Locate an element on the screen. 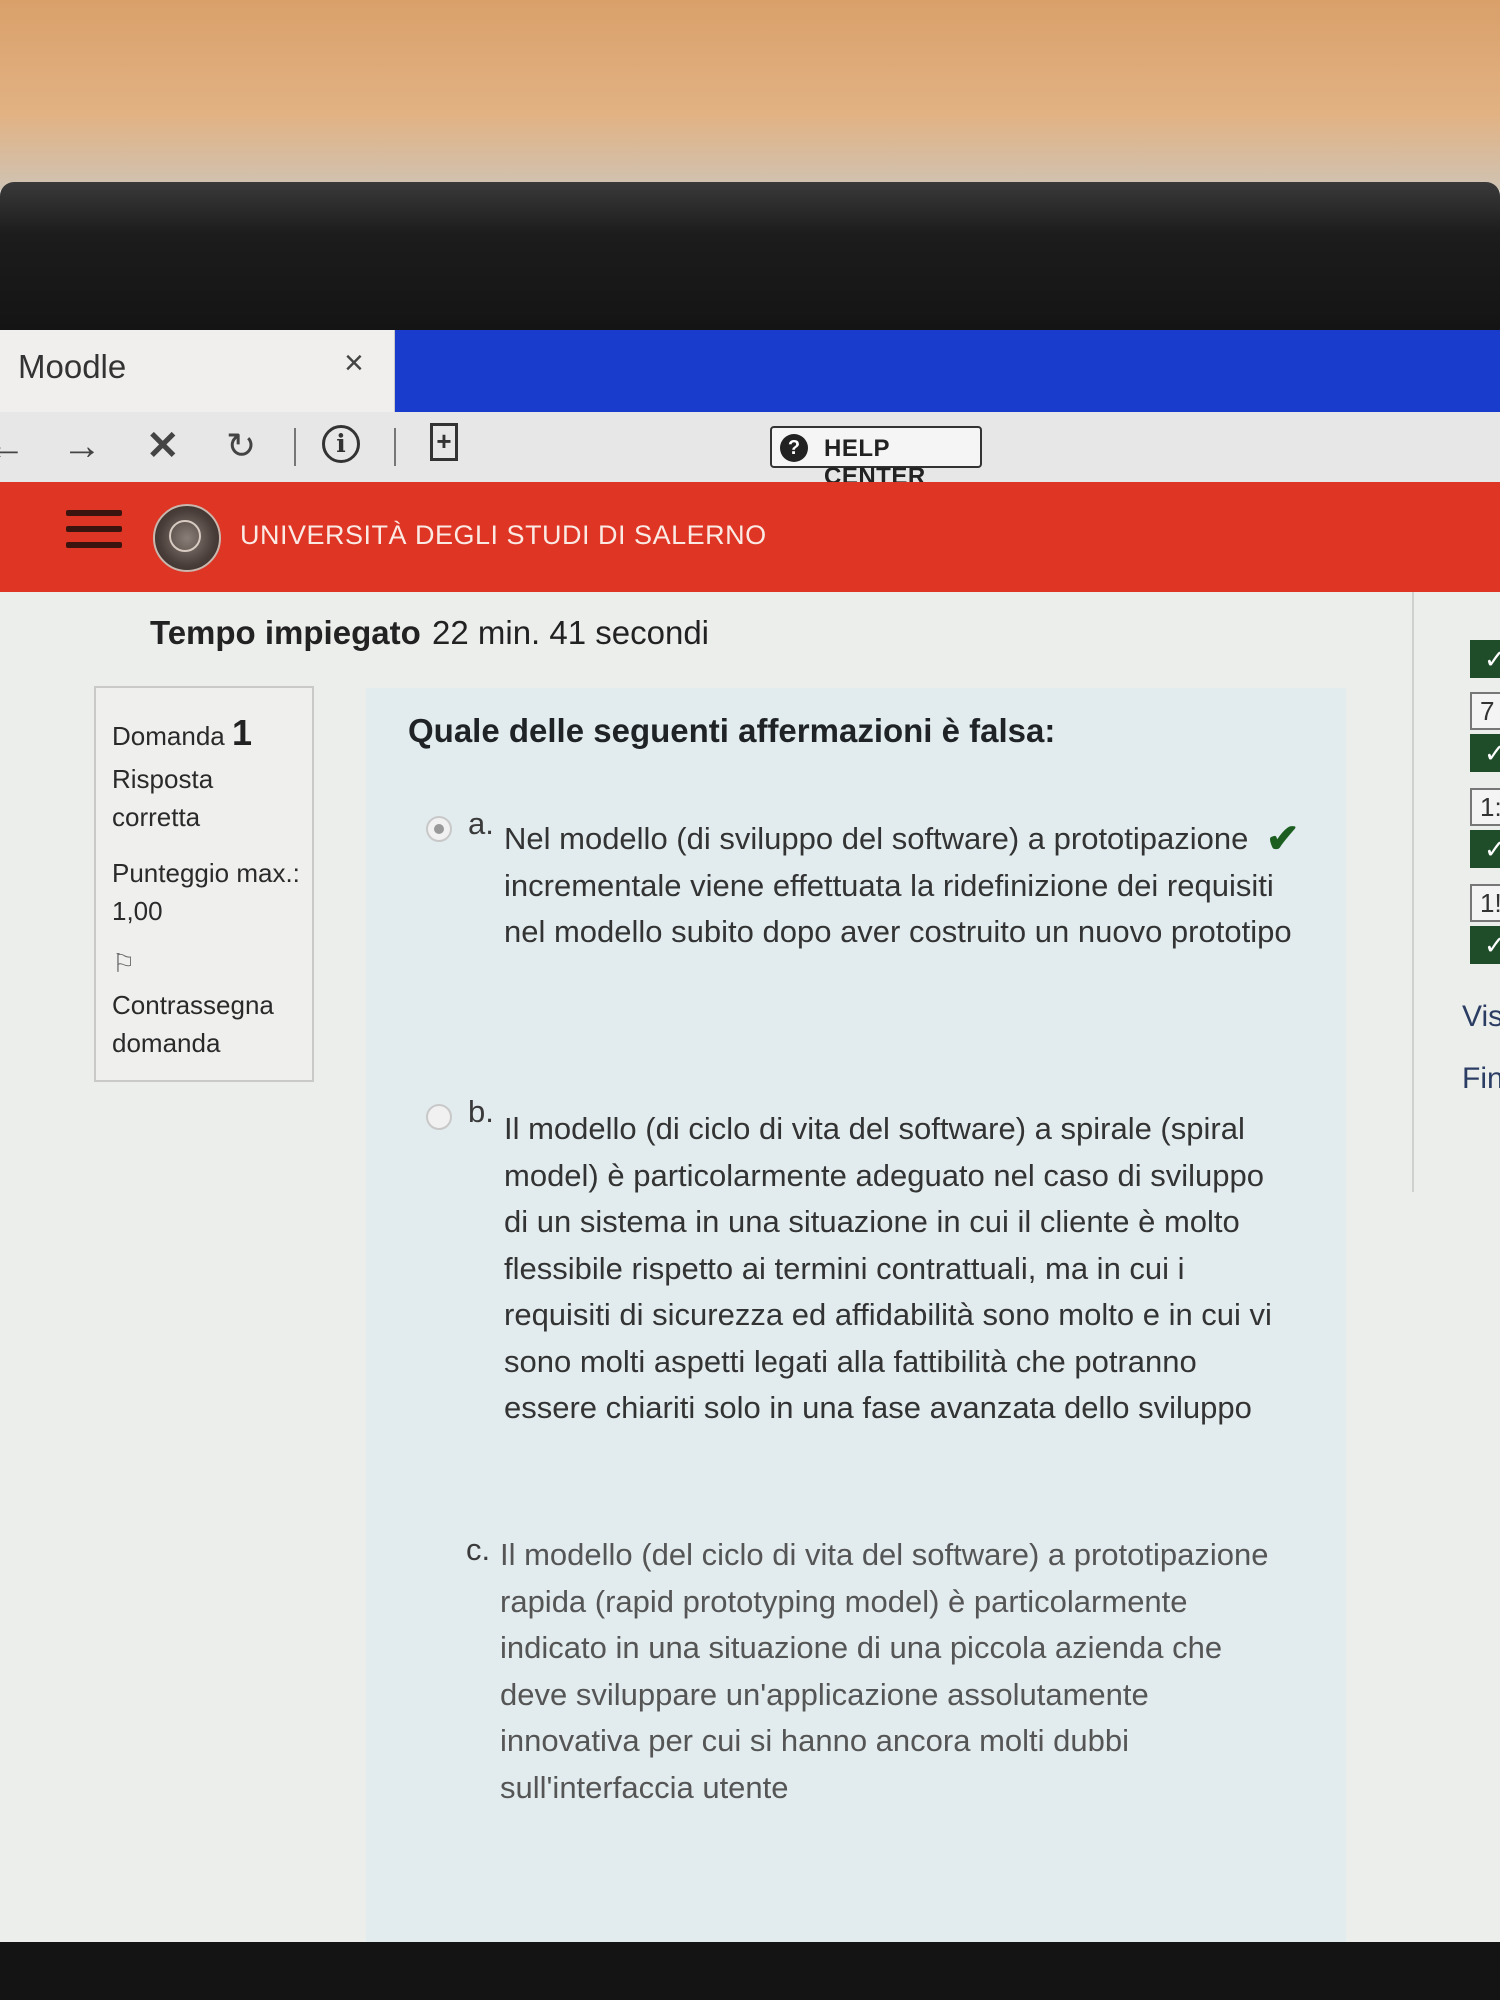 The image size is (1500, 2000). reload-icon: ↻ is located at coordinates (241, 446).